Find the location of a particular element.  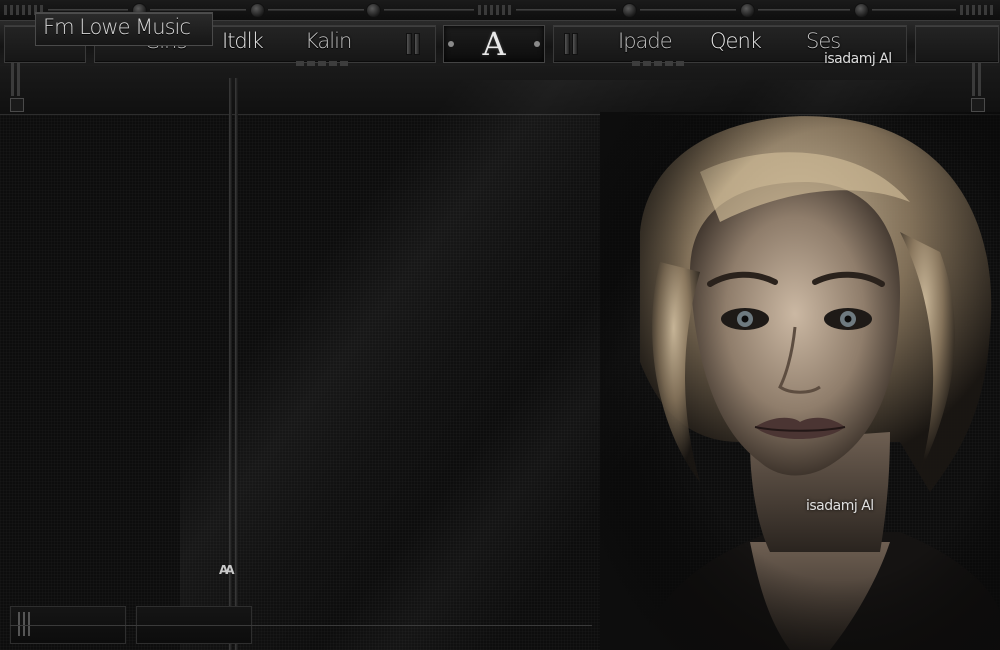

rail-ticks-right is located at coordinates (978, 10).